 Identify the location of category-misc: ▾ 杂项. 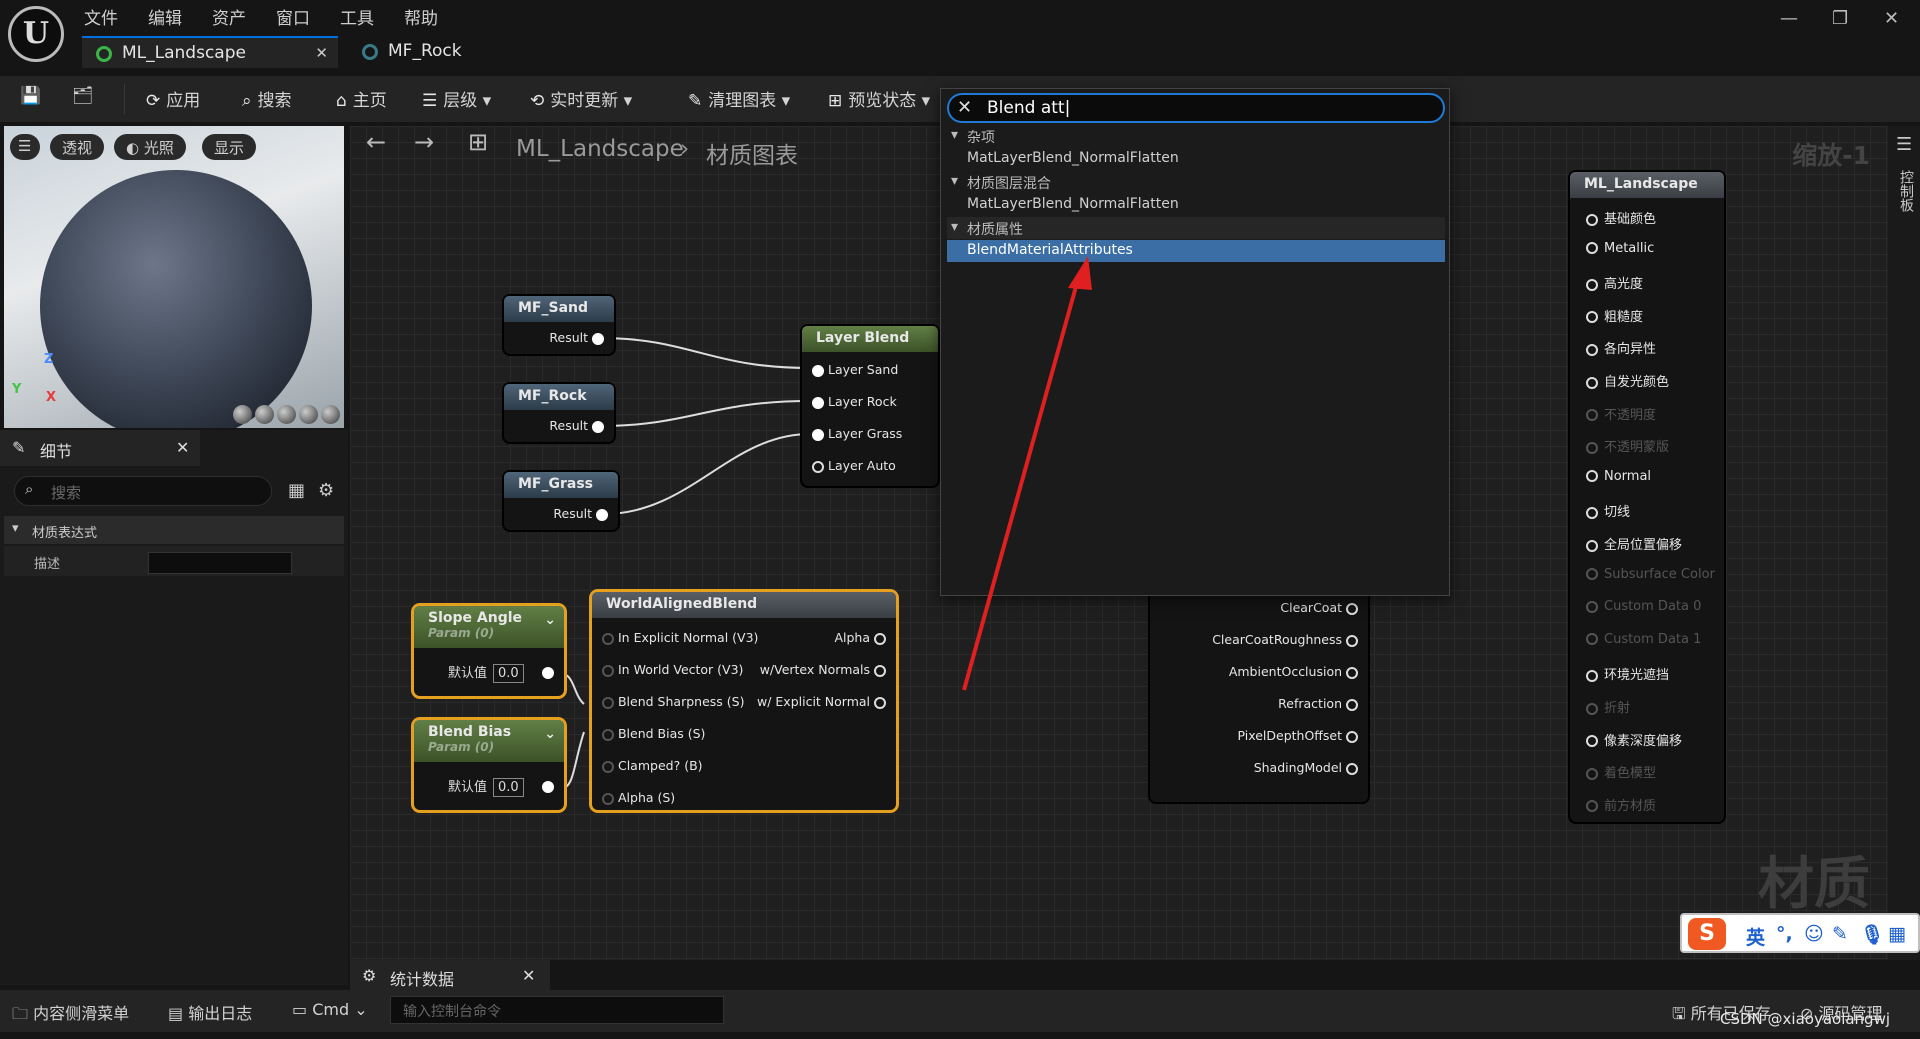
(1196, 136).